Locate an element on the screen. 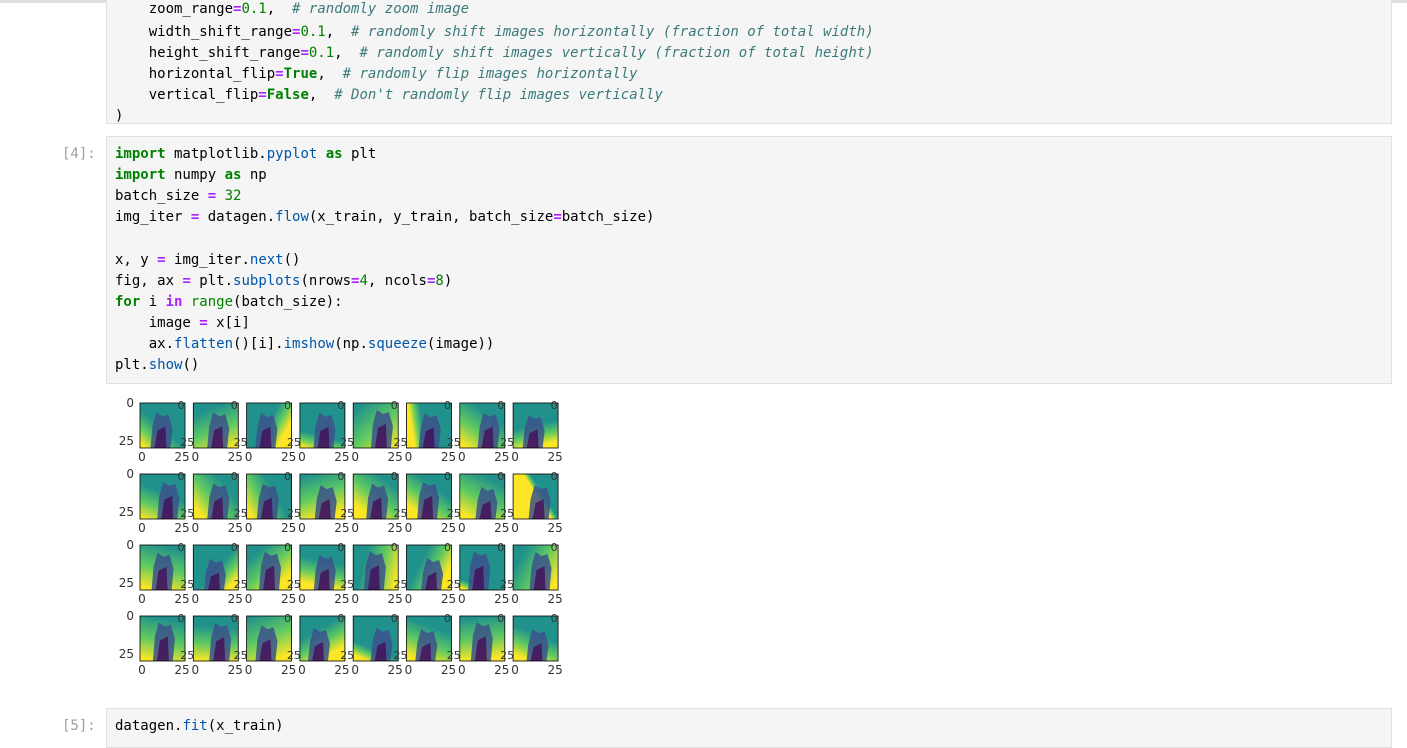  code-line: ) is located at coordinates (119, 116).